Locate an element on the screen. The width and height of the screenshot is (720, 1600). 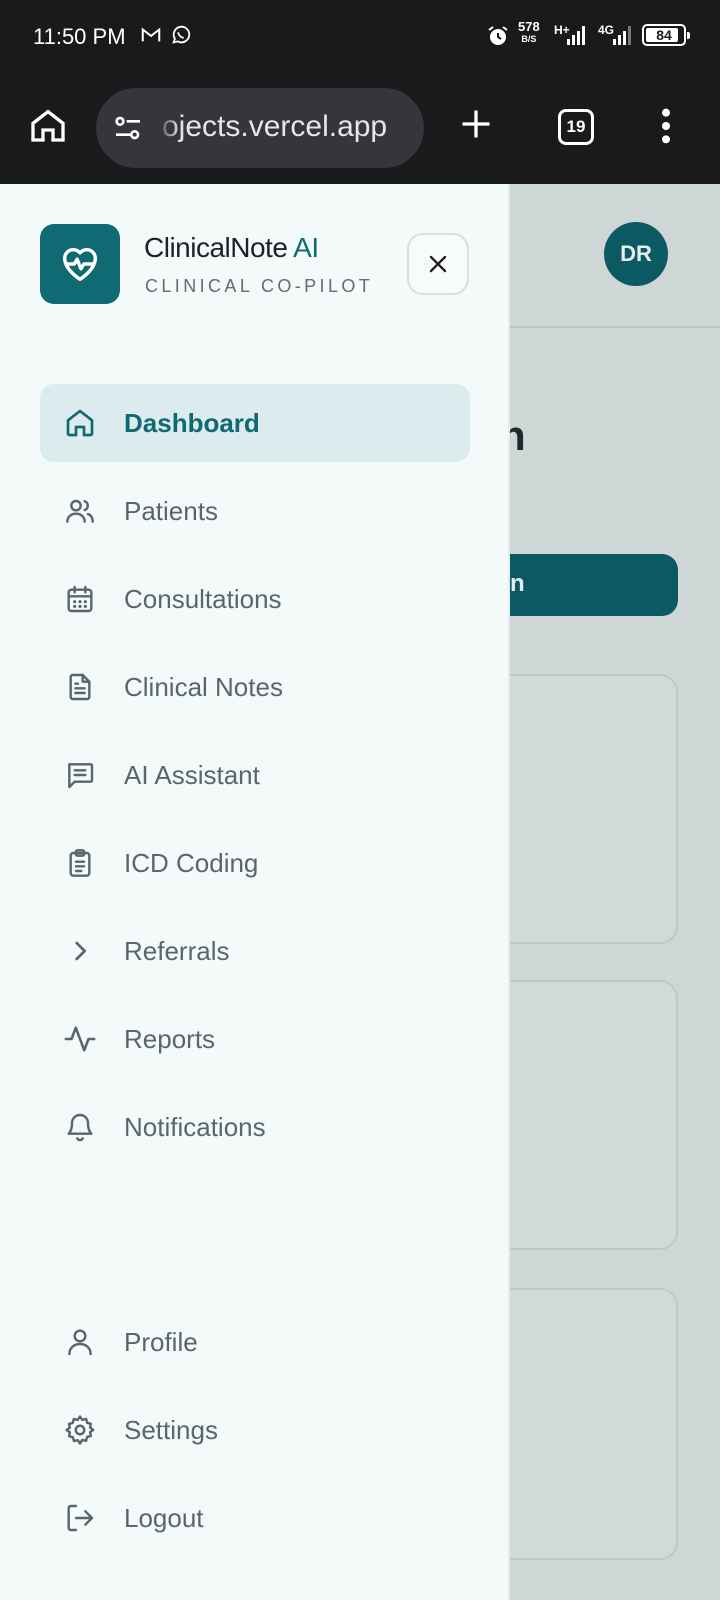
primary-action-label: n is located at coordinates (517, 583).